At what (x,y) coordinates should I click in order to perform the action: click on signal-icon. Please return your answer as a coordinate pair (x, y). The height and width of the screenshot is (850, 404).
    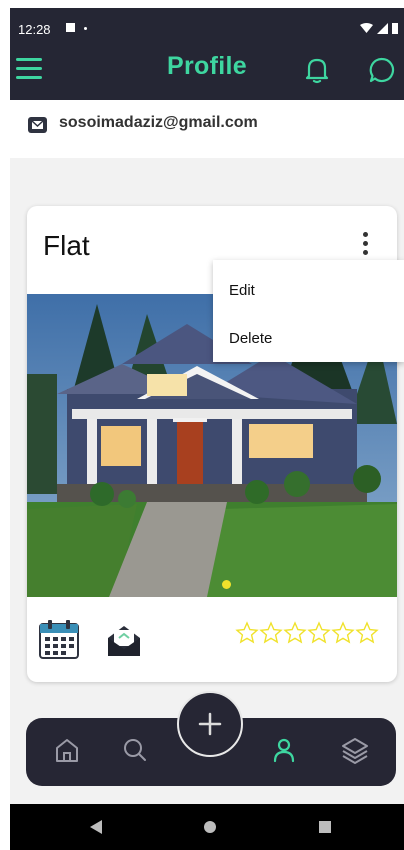
    Looking at the image, I should click on (382, 28).